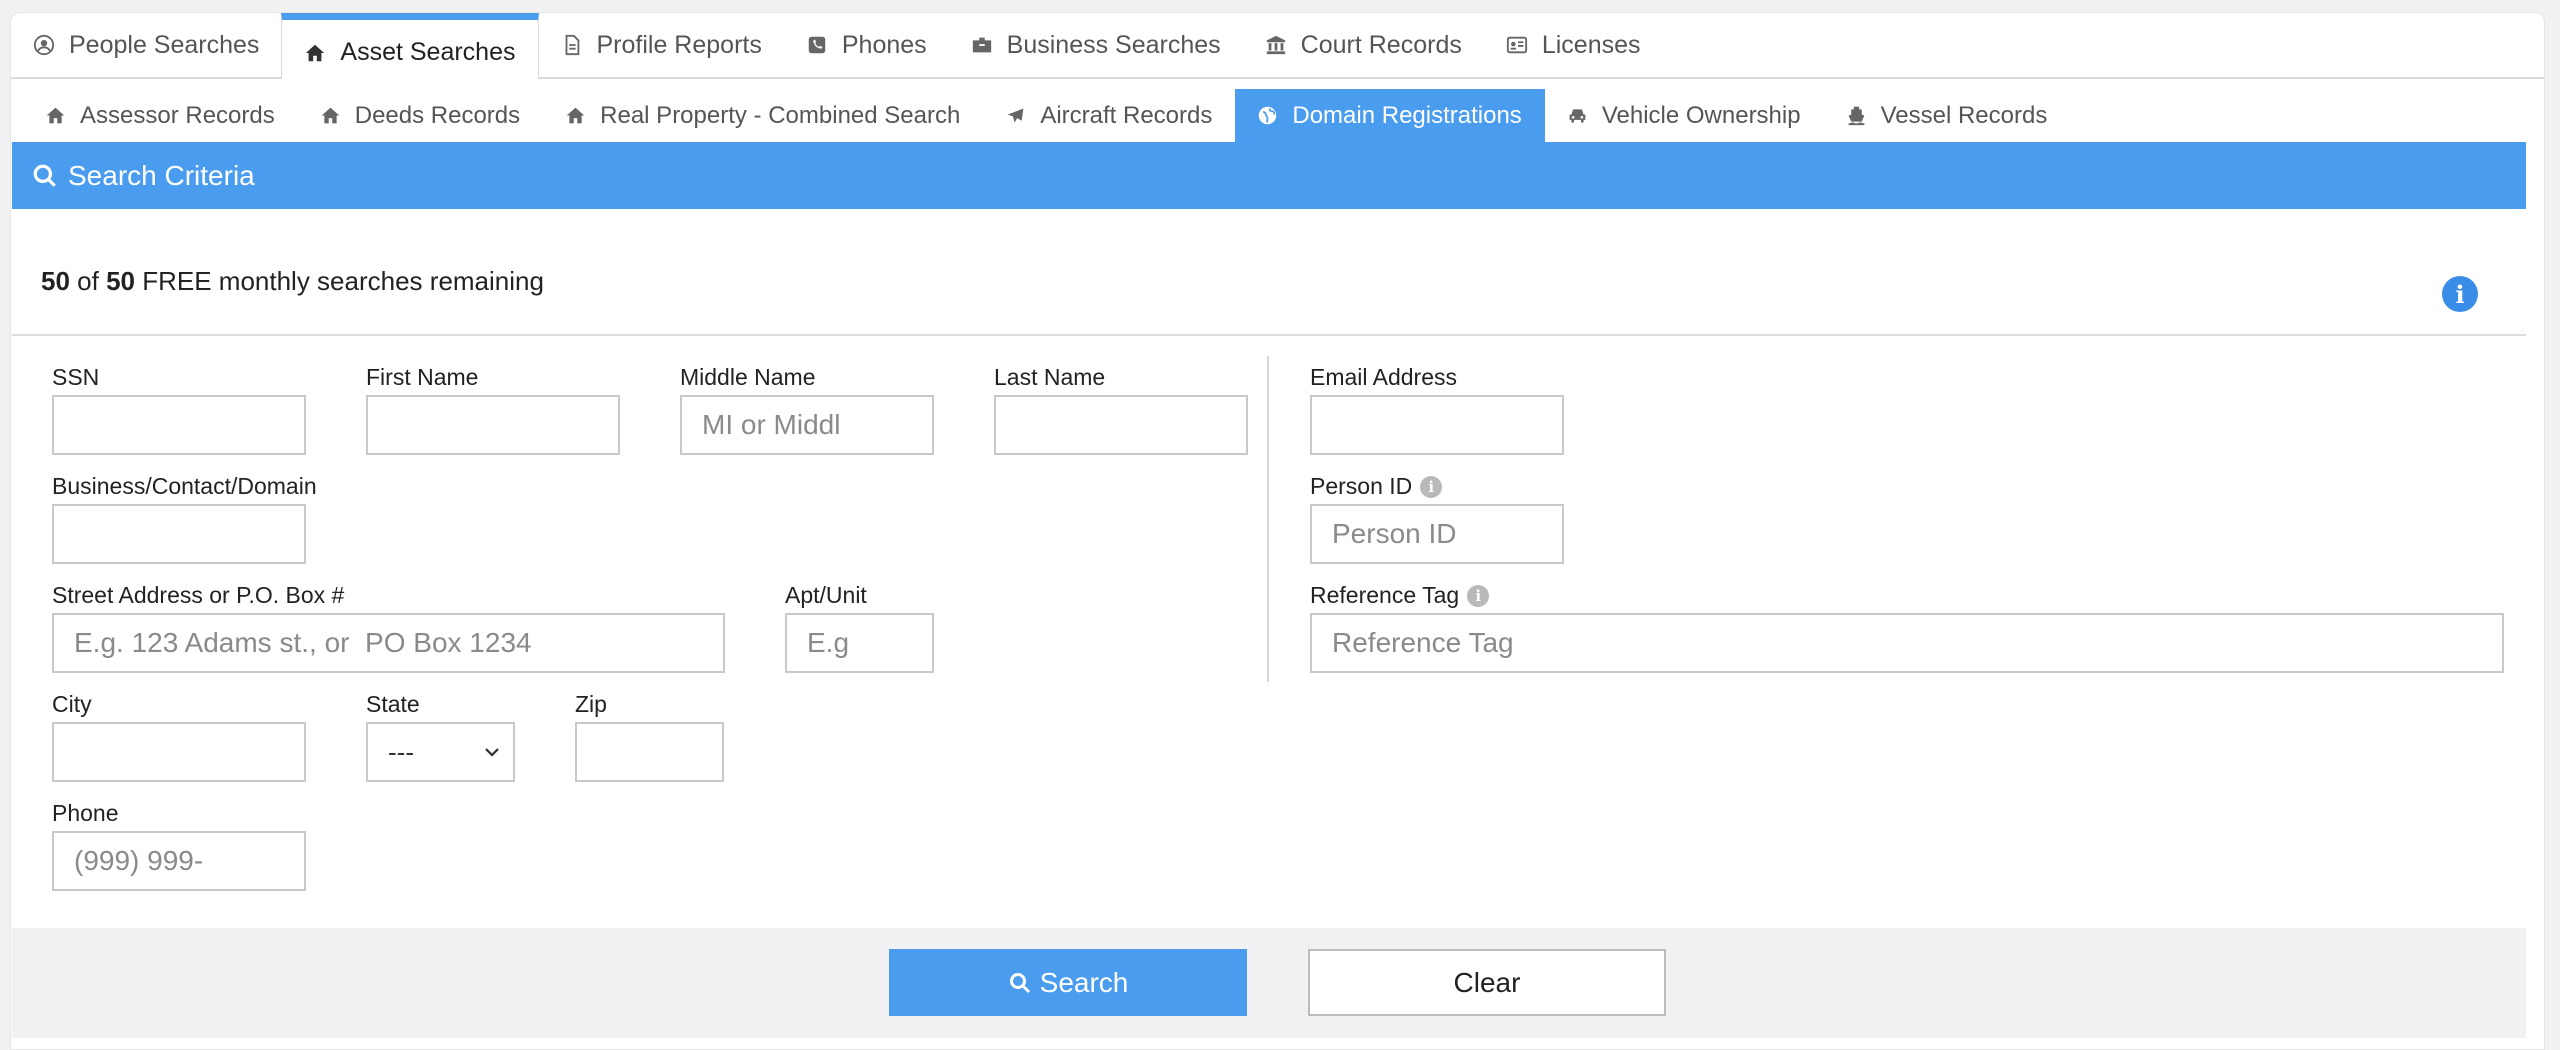  What do you see at coordinates (1701, 115) in the screenshot?
I see `subtab-label: Vehicle Ownership` at bounding box center [1701, 115].